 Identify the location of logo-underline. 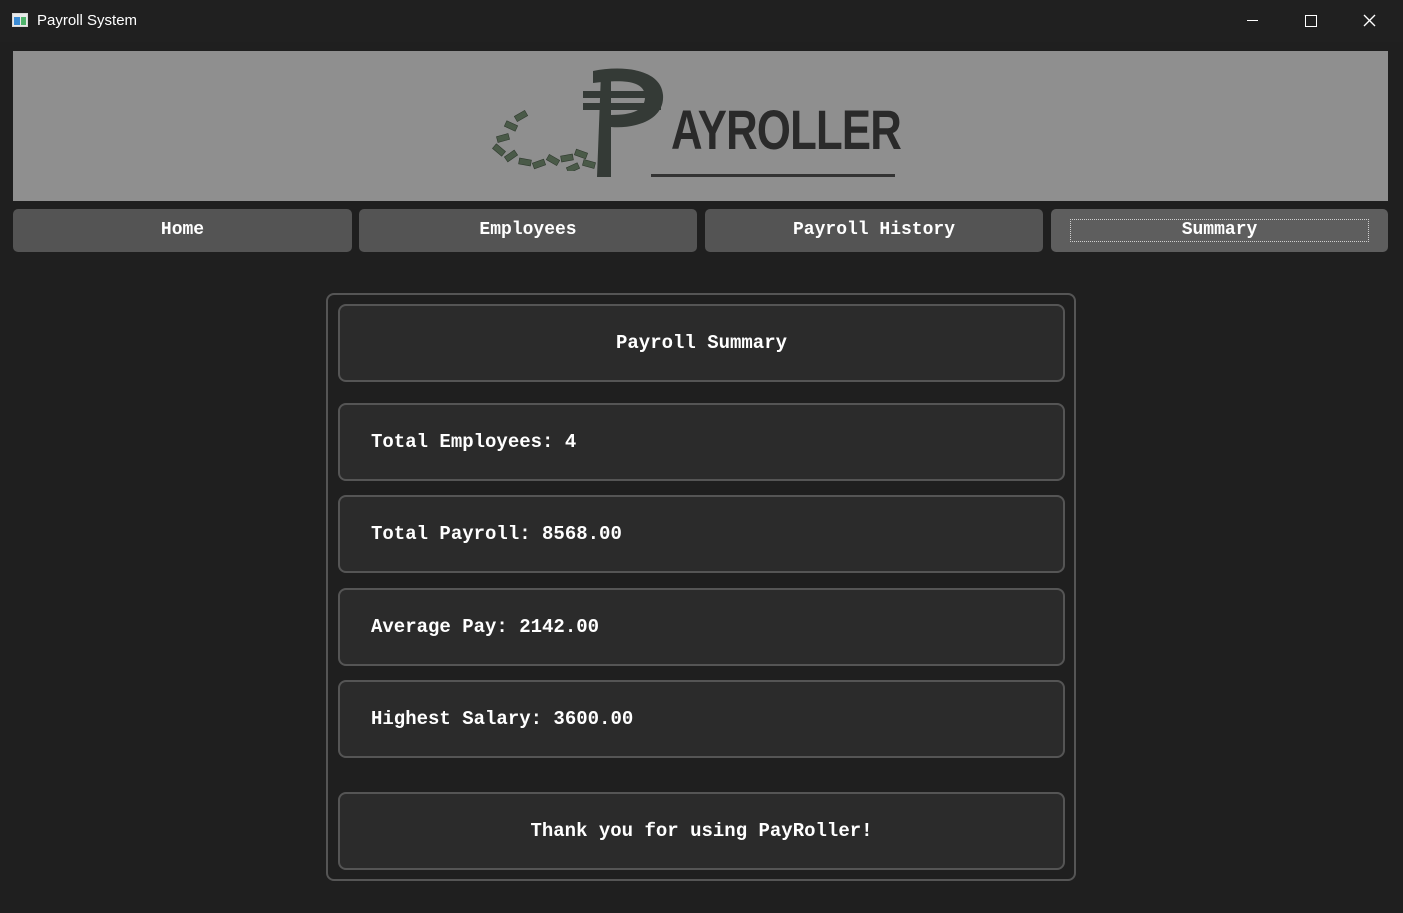
(773, 175).